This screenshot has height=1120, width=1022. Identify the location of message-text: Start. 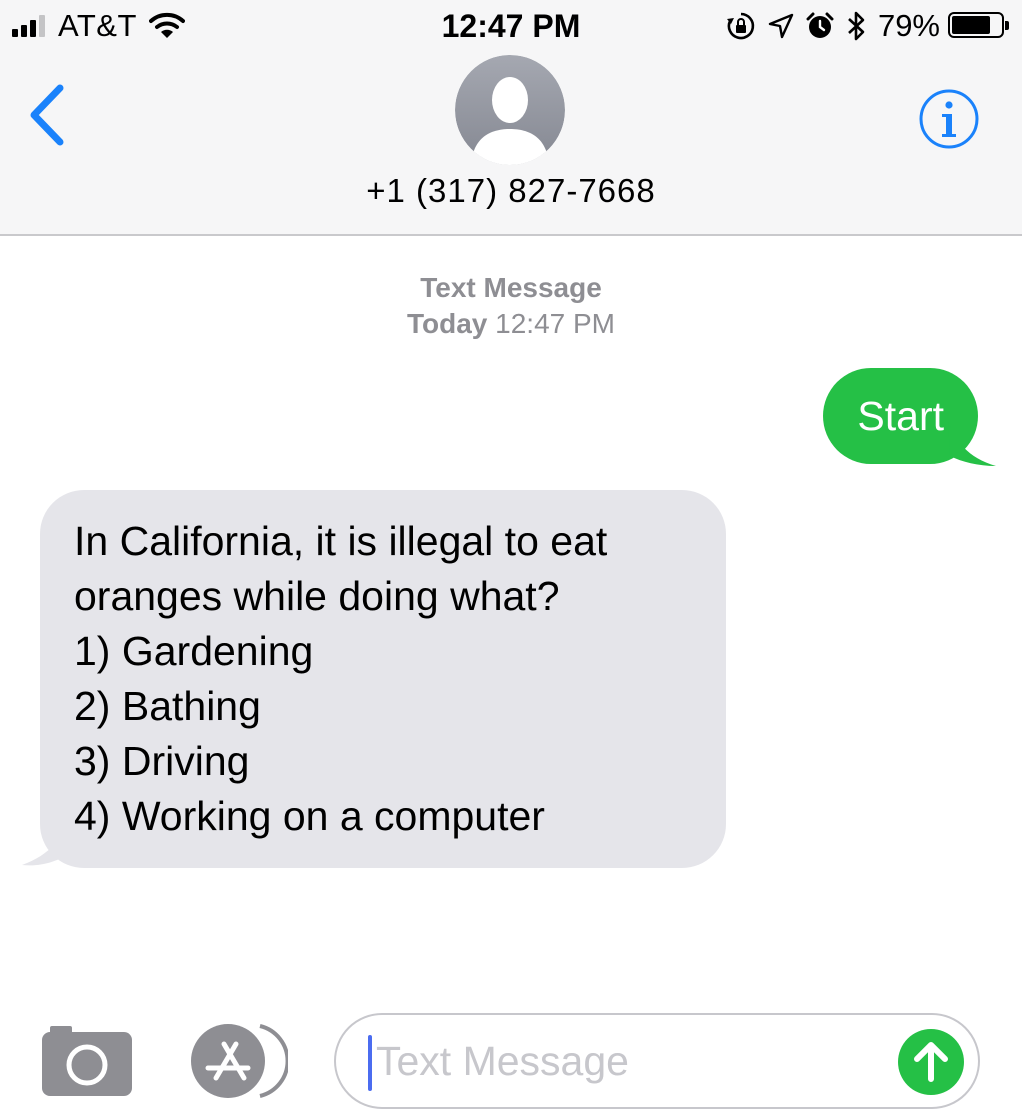
(900, 416).